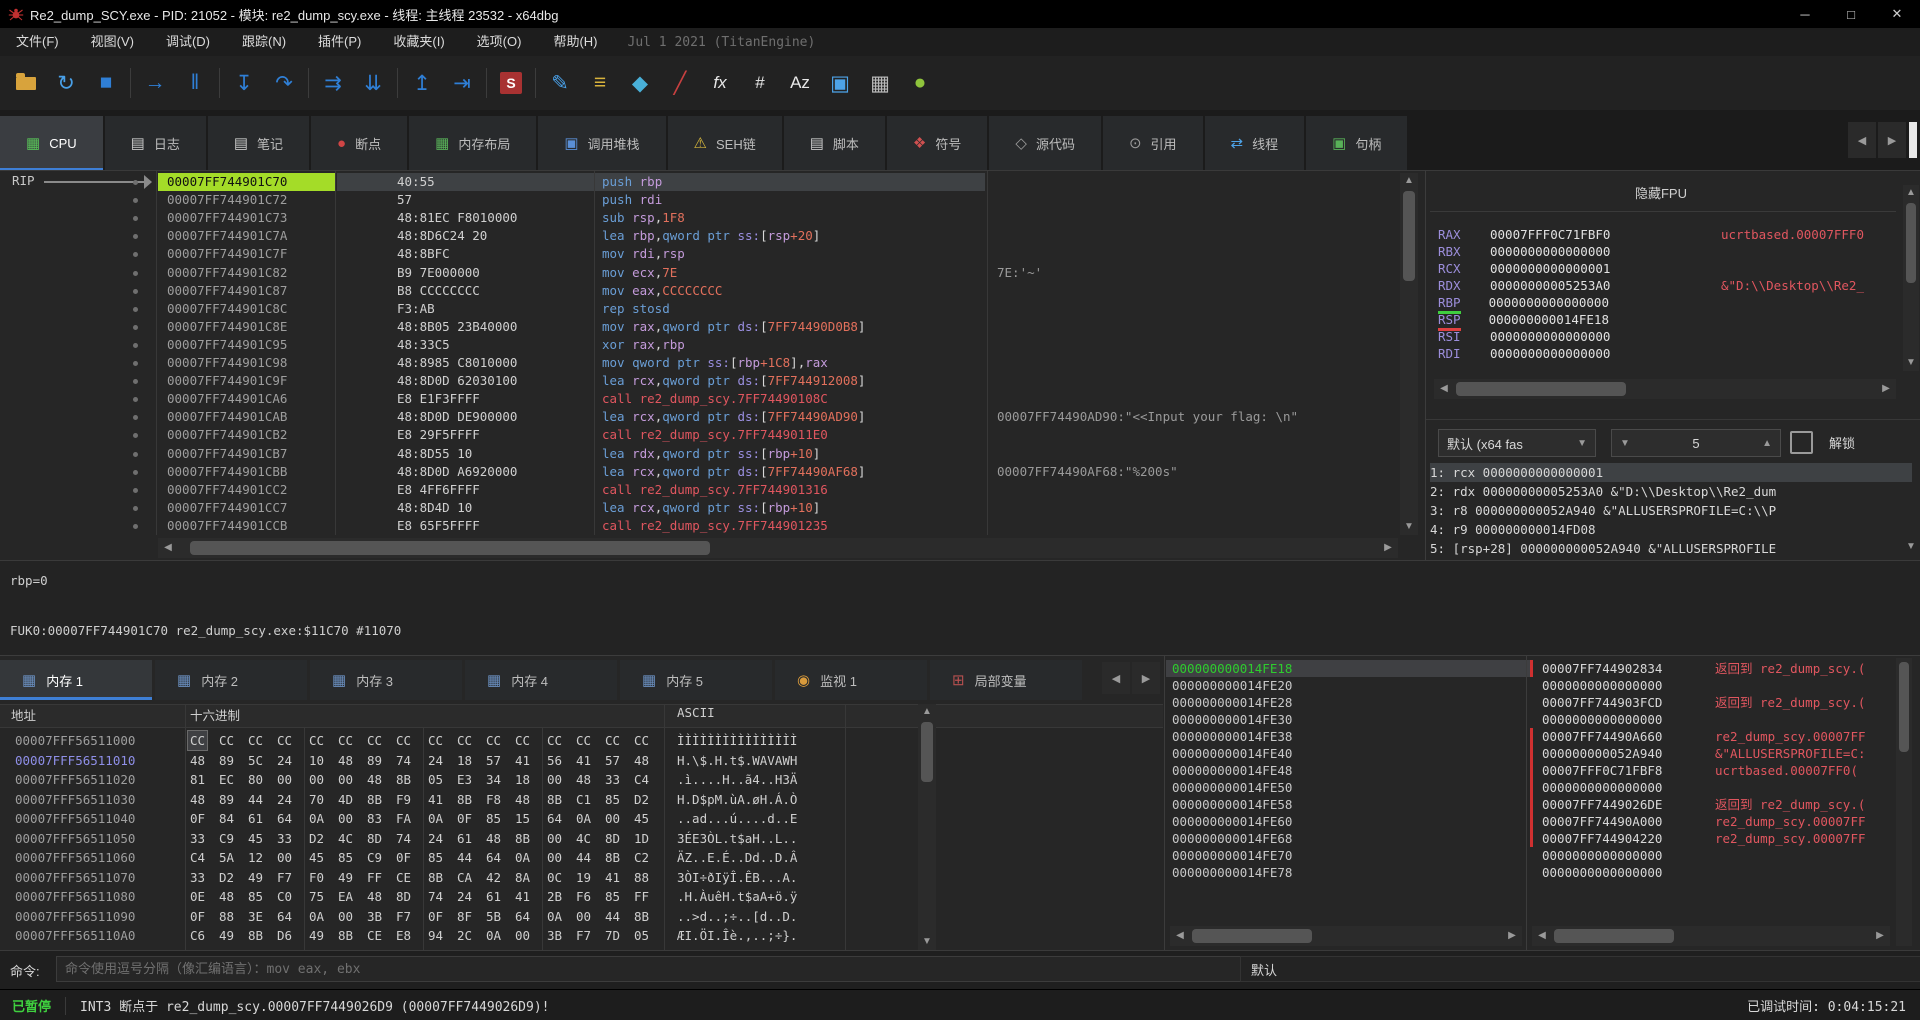  What do you see at coordinates (560, 83) in the screenshot?
I see `patch-icon: ✎` at bounding box center [560, 83].